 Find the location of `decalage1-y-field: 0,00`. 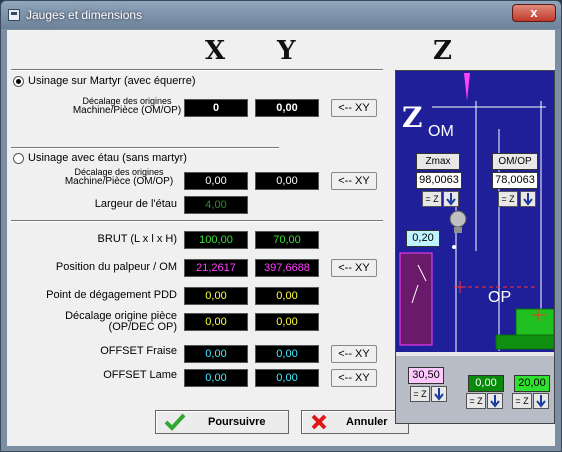

decalage1-y-field: 0,00 is located at coordinates (287, 108).